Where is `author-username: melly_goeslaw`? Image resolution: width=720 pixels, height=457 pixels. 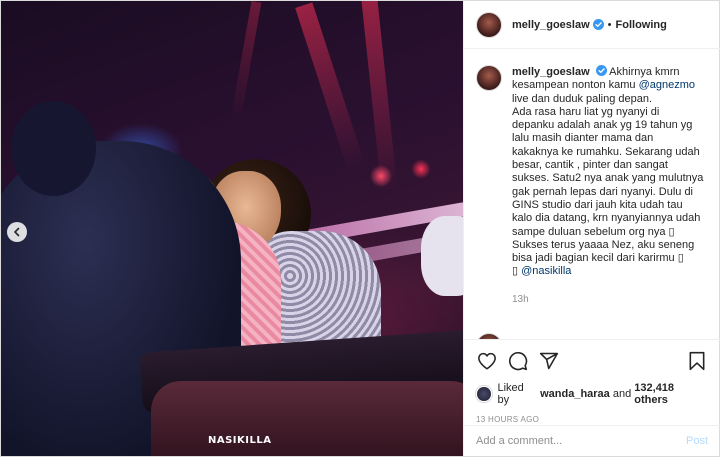 author-username: melly_goeslaw is located at coordinates (551, 25).